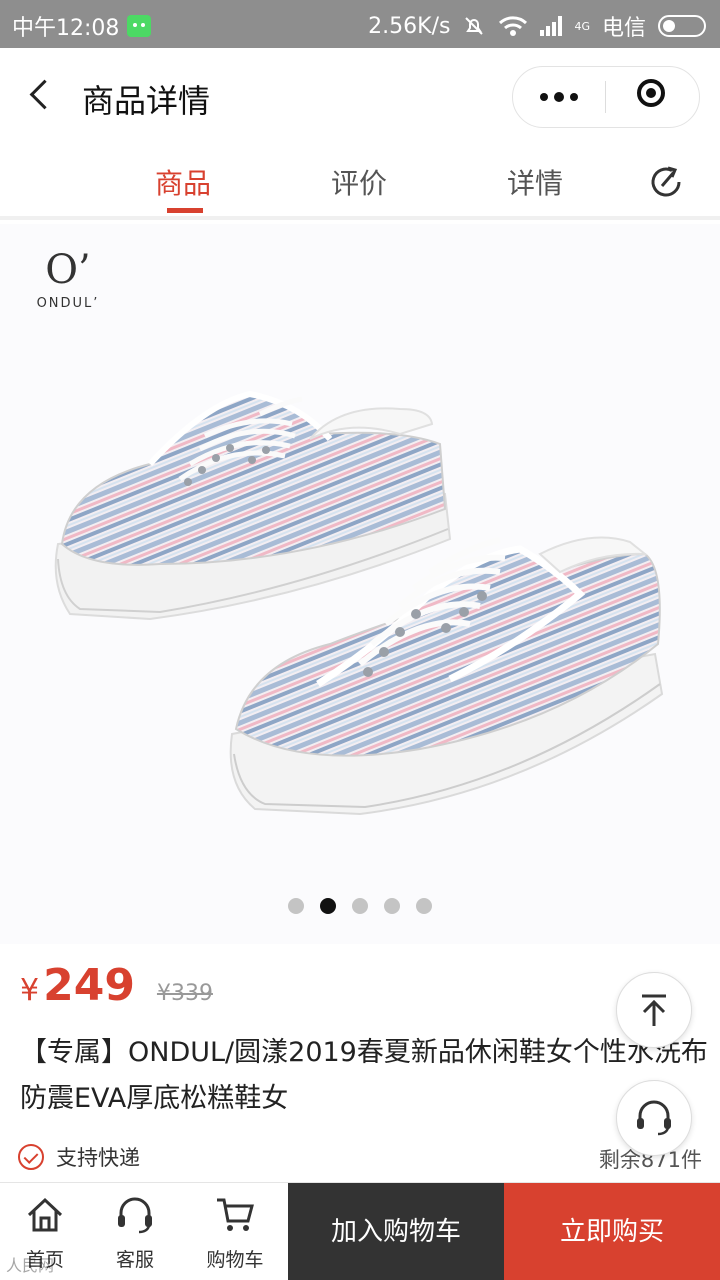 This screenshot has height=1280, width=720. I want to click on customer-service-button: 客服, so click(135, 1231).